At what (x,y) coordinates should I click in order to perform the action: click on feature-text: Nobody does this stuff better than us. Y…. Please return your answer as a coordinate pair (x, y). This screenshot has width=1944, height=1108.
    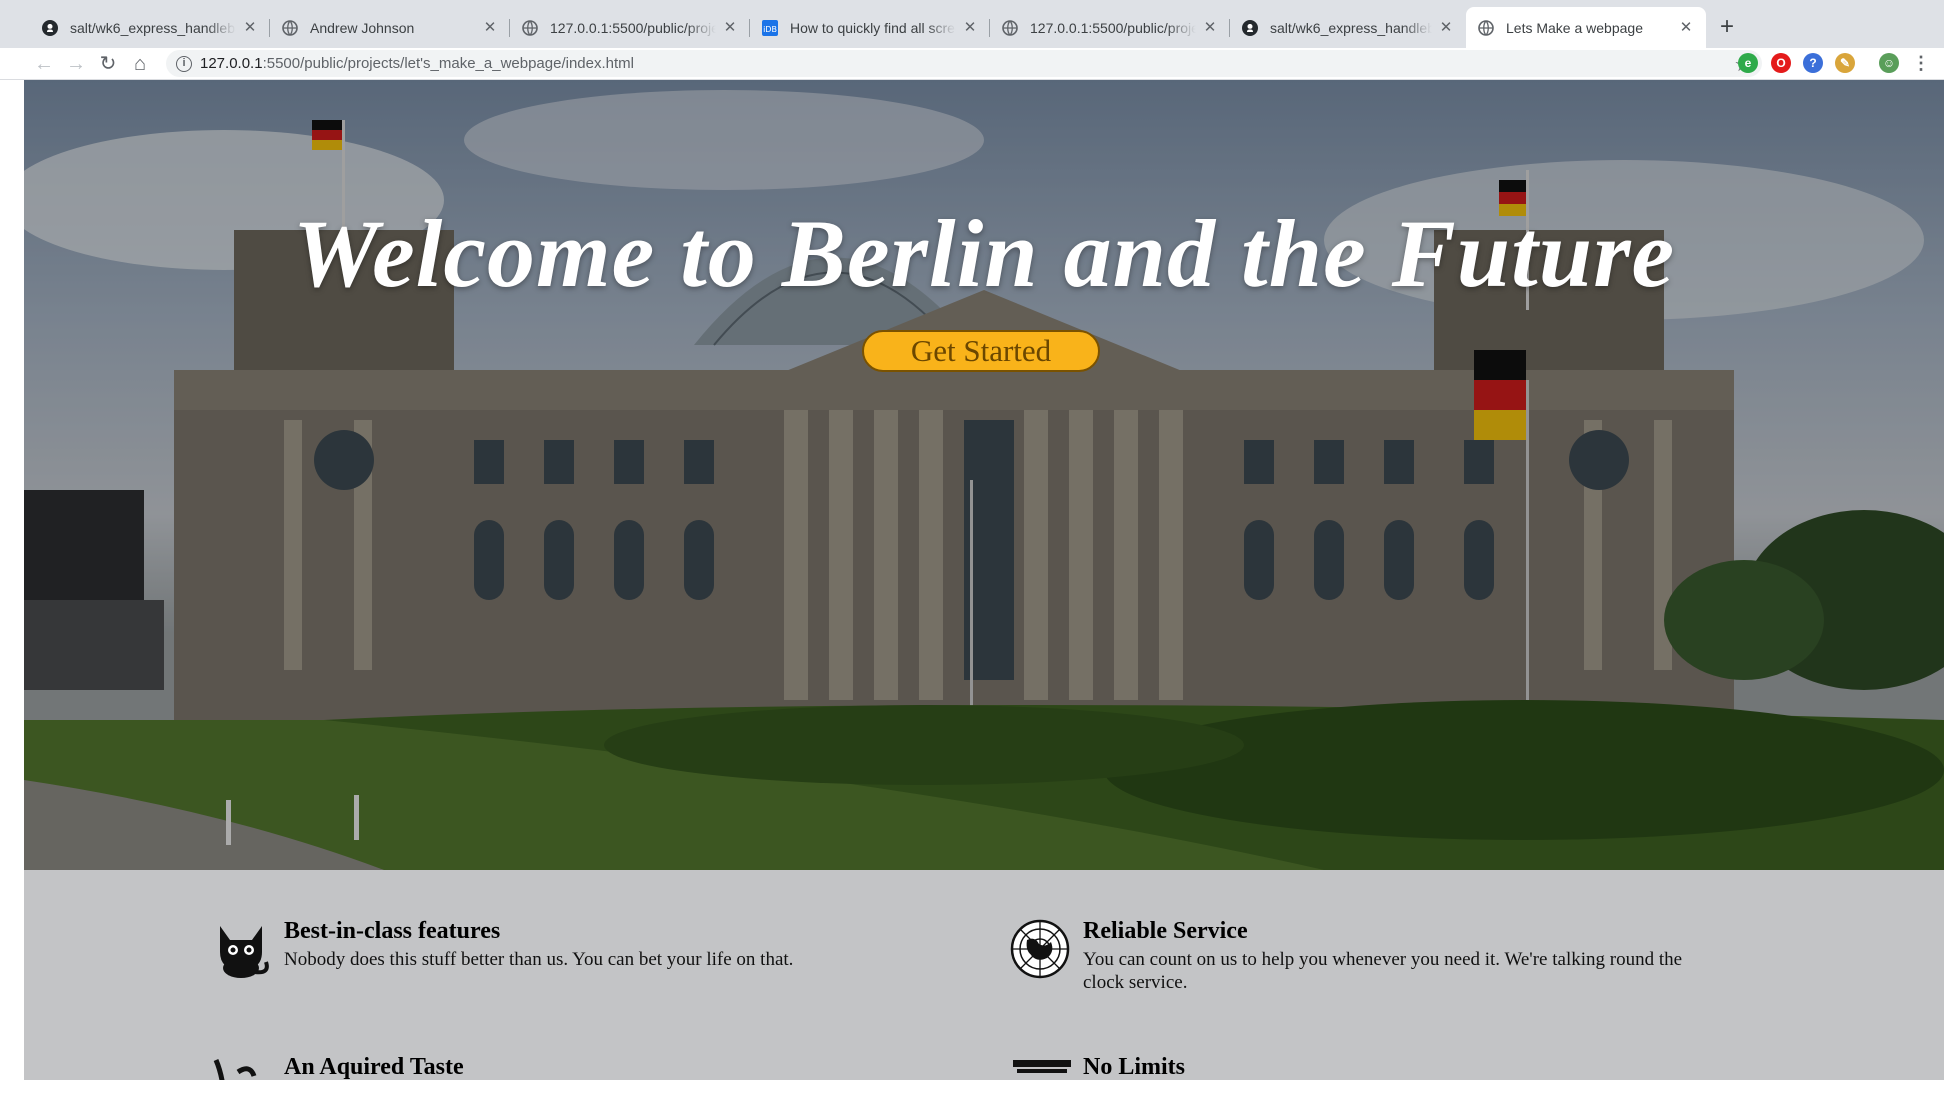
    Looking at the image, I should click on (539, 959).